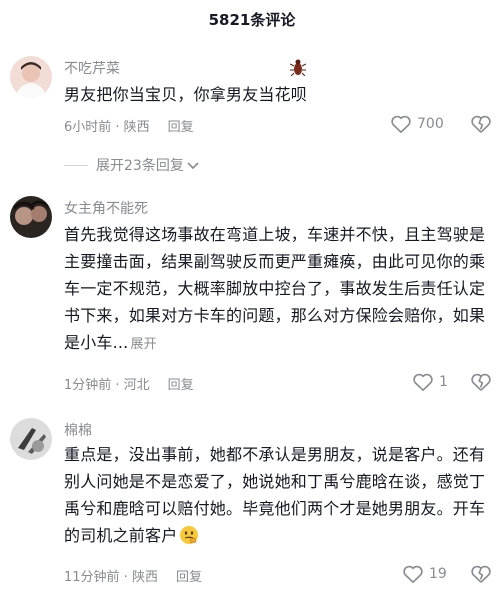 The width and height of the screenshot is (504, 601). Describe the element at coordinates (430, 124) in the screenshot. I see `like-count: 700` at that location.